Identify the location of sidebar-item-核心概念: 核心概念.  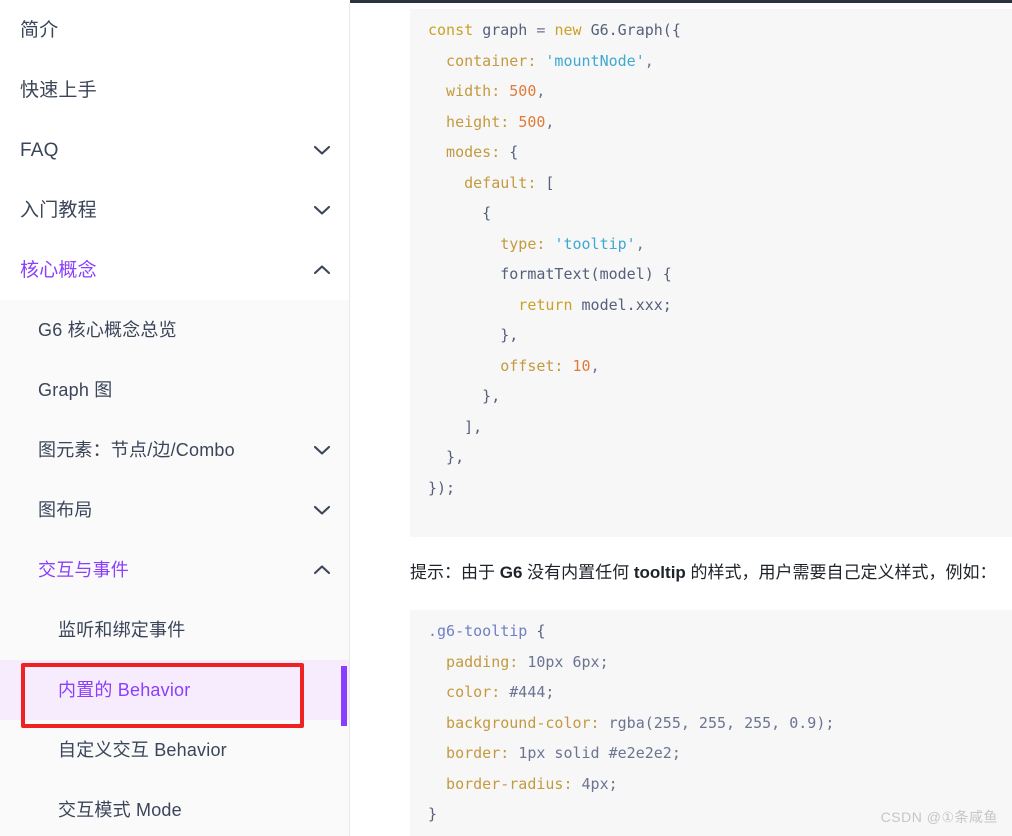
(174, 270).